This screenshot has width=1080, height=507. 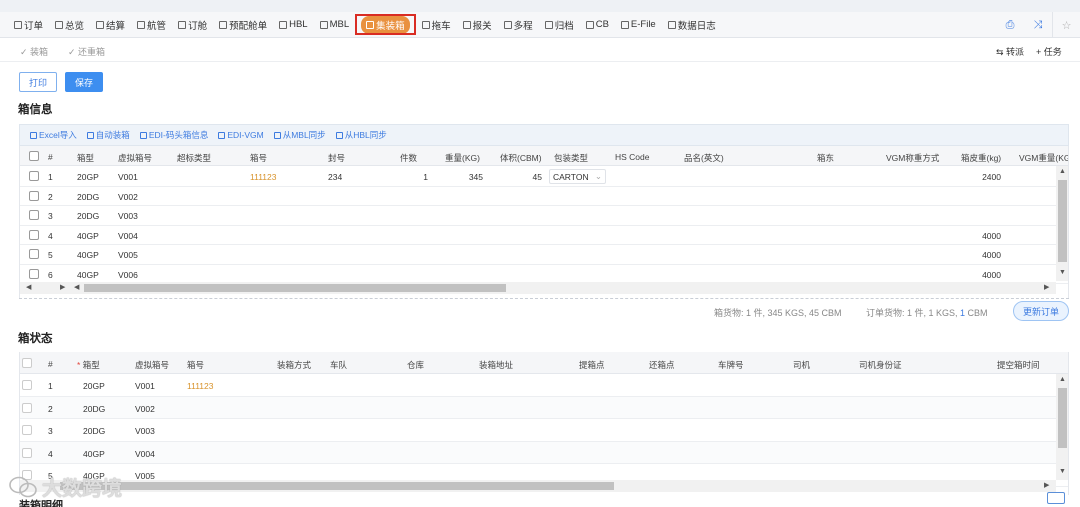 What do you see at coordinates (521, 177) in the screenshot?
I see `cell-volume: 45` at bounding box center [521, 177].